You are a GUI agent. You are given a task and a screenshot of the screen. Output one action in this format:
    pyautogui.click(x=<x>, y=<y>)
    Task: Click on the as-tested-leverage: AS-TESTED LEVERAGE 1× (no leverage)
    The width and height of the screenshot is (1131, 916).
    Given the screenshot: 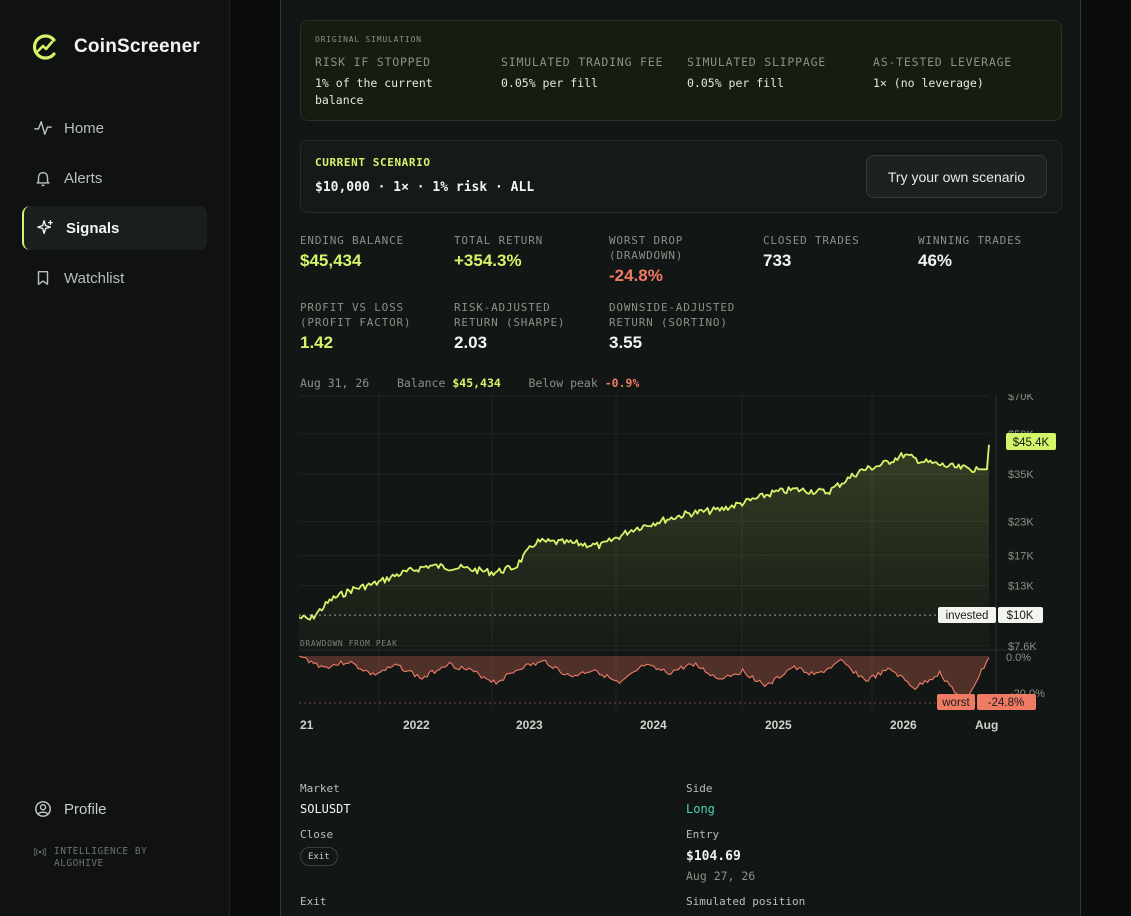 What is the action you would take?
    pyautogui.click(x=943, y=72)
    